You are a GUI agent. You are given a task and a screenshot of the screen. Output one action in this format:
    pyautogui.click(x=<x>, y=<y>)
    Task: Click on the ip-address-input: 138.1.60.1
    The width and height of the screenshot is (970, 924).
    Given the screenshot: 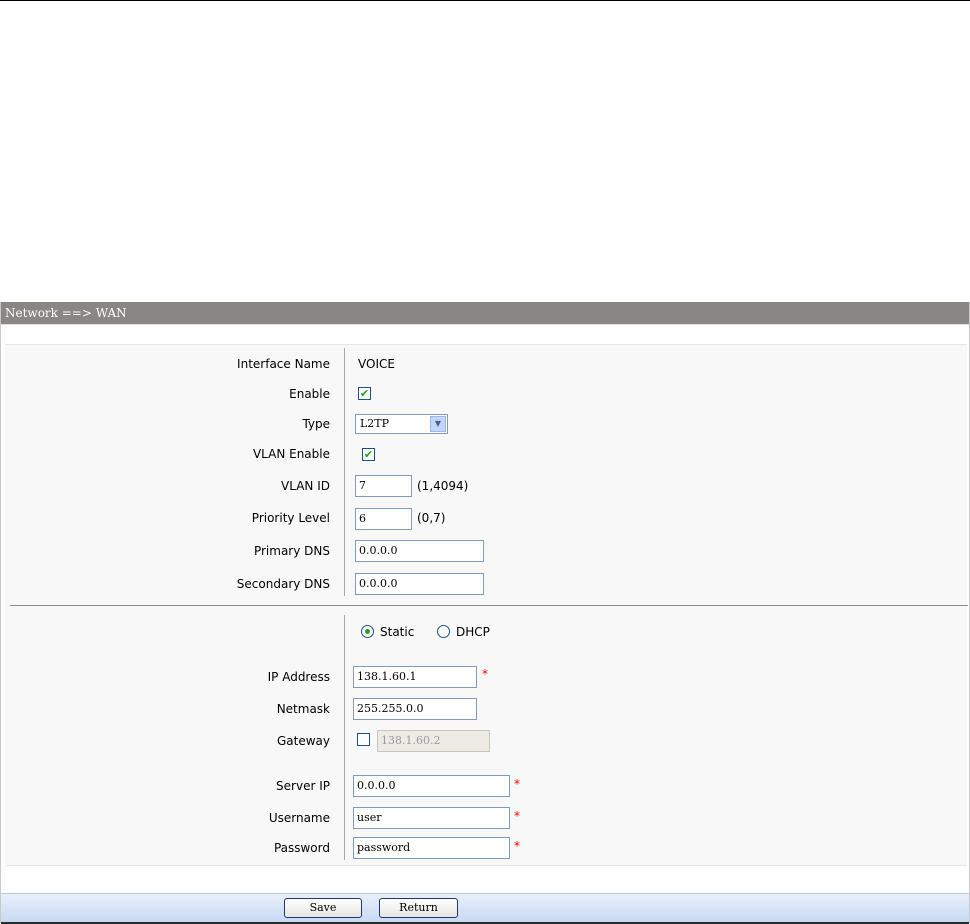 What is the action you would take?
    pyautogui.click(x=415, y=677)
    